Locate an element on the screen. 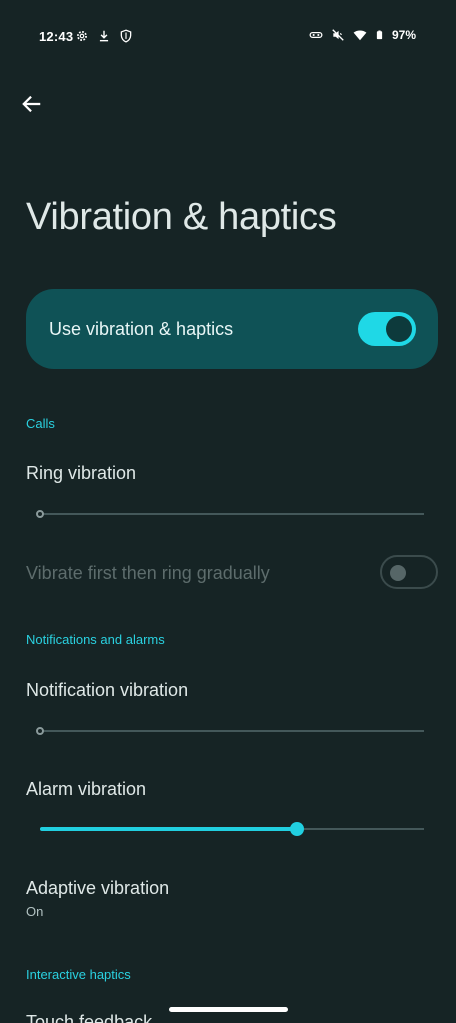 This screenshot has width=456, height=1023. vibrate-first-switch is located at coordinates (409, 572).